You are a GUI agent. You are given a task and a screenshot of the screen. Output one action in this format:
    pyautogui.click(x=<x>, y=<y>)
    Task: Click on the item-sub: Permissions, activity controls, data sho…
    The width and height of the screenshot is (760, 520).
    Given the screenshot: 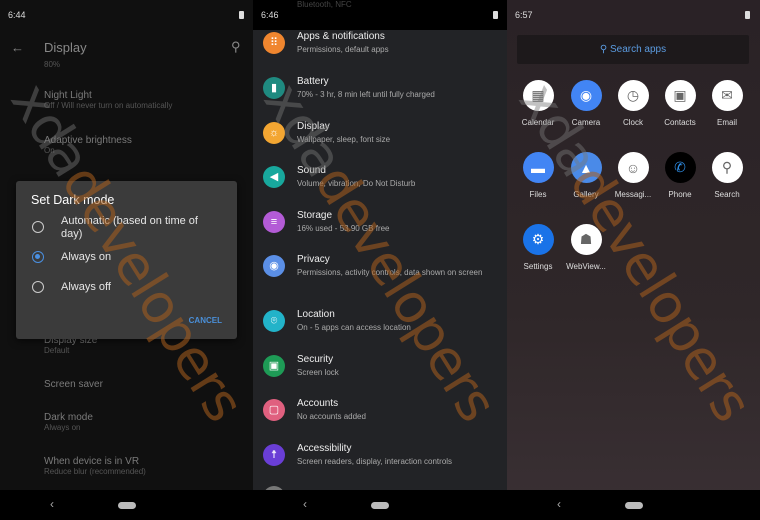 What is the action you would take?
    pyautogui.click(x=390, y=272)
    